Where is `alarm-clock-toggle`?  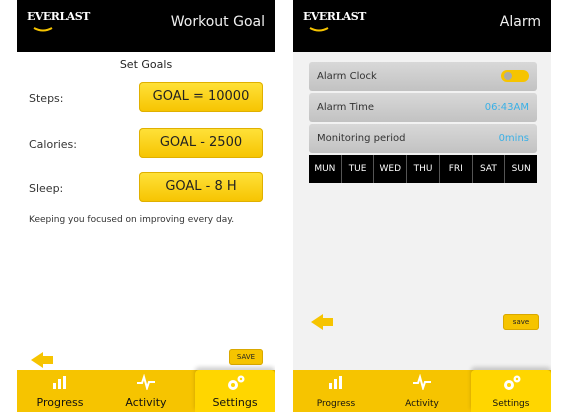
alarm-clock-toggle is located at coordinates (515, 76).